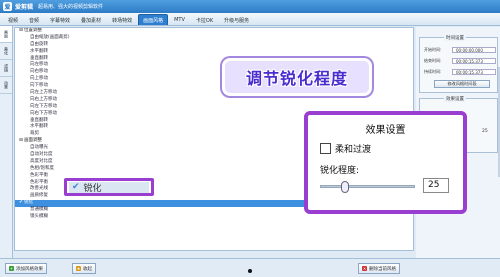 The image size is (500, 277). What do you see at coordinates (92, 188) in the screenshot?
I see `selected-item-label: 锐化` at bounding box center [92, 188].